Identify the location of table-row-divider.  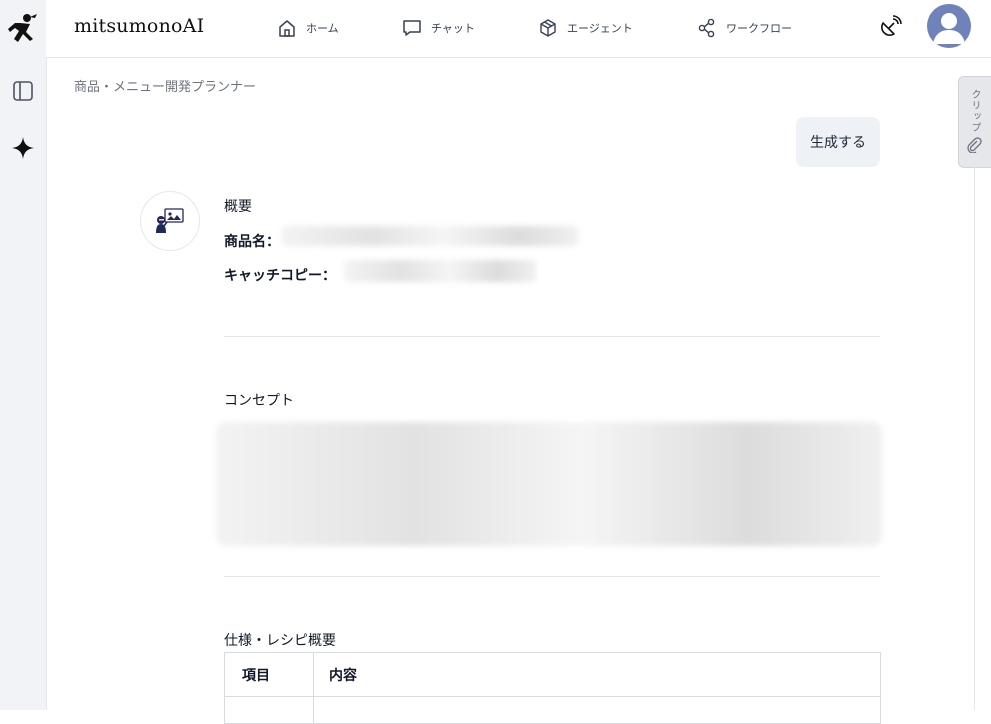
(552, 696).